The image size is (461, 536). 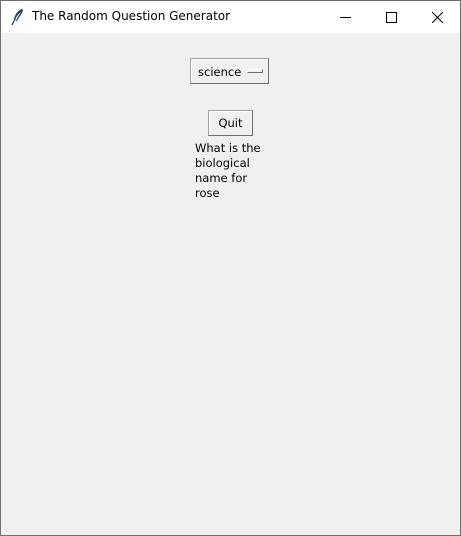 I want to click on feather-icon, so click(x=18, y=17).